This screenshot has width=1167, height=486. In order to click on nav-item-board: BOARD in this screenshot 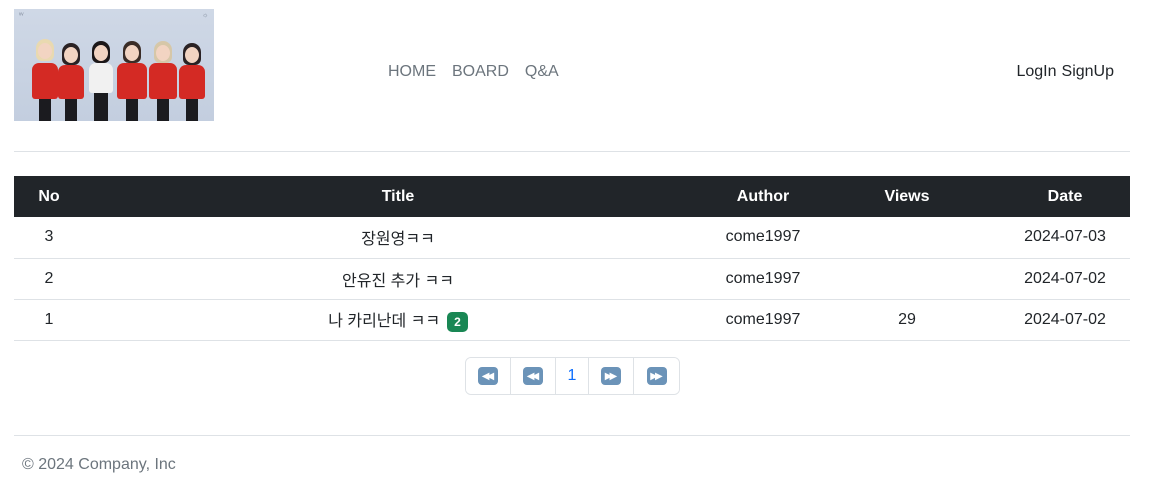, I will do `click(480, 72)`.